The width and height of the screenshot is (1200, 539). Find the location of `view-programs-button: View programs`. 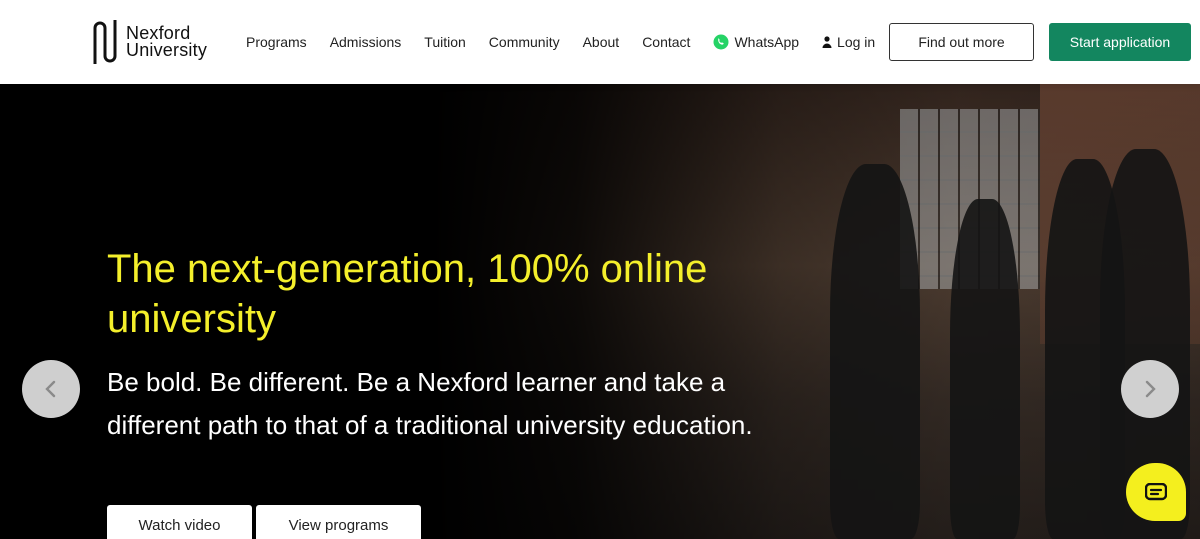

view-programs-button: View programs is located at coordinates (338, 522).